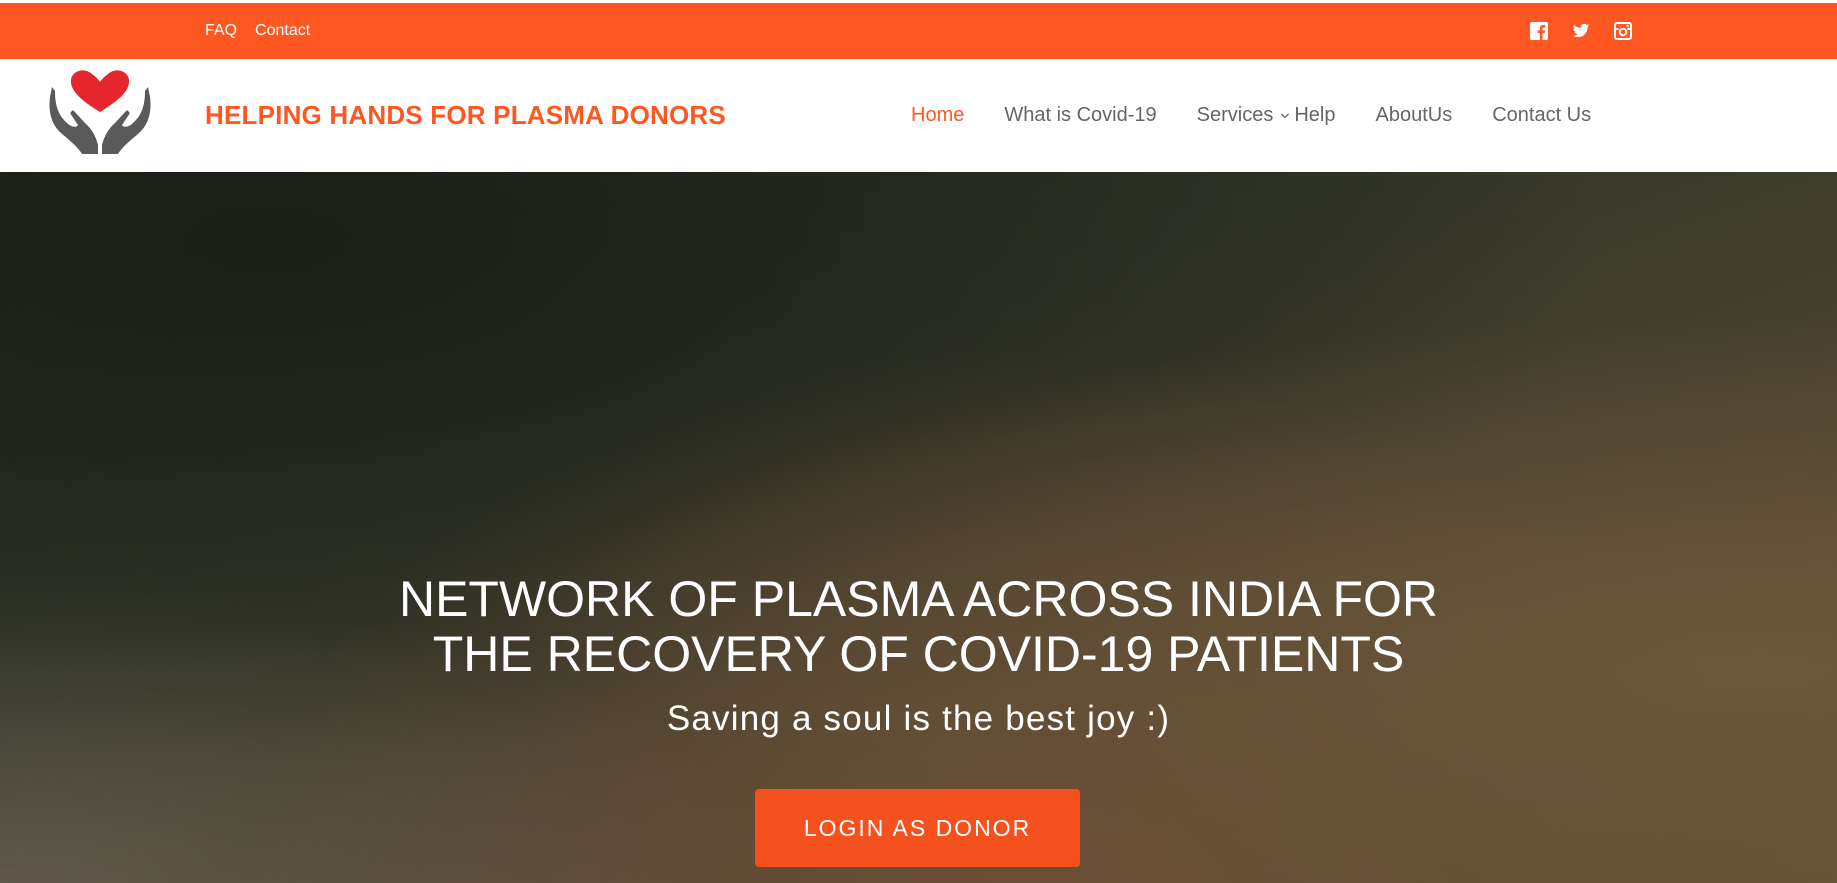 The width and height of the screenshot is (1837, 883). Describe the element at coordinates (917, 828) in the screenshot. I see `login-as-donor-button: LOGIN AS DONOR` at that location.